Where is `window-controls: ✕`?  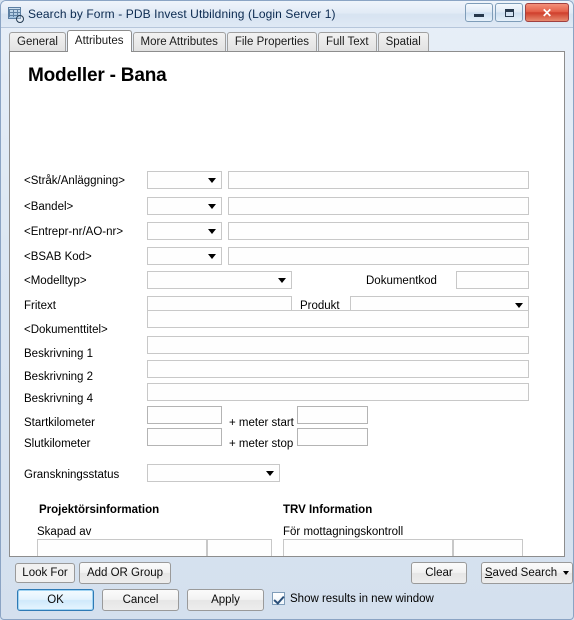
window-controls: ✕ is located at coordinates (517, 12).